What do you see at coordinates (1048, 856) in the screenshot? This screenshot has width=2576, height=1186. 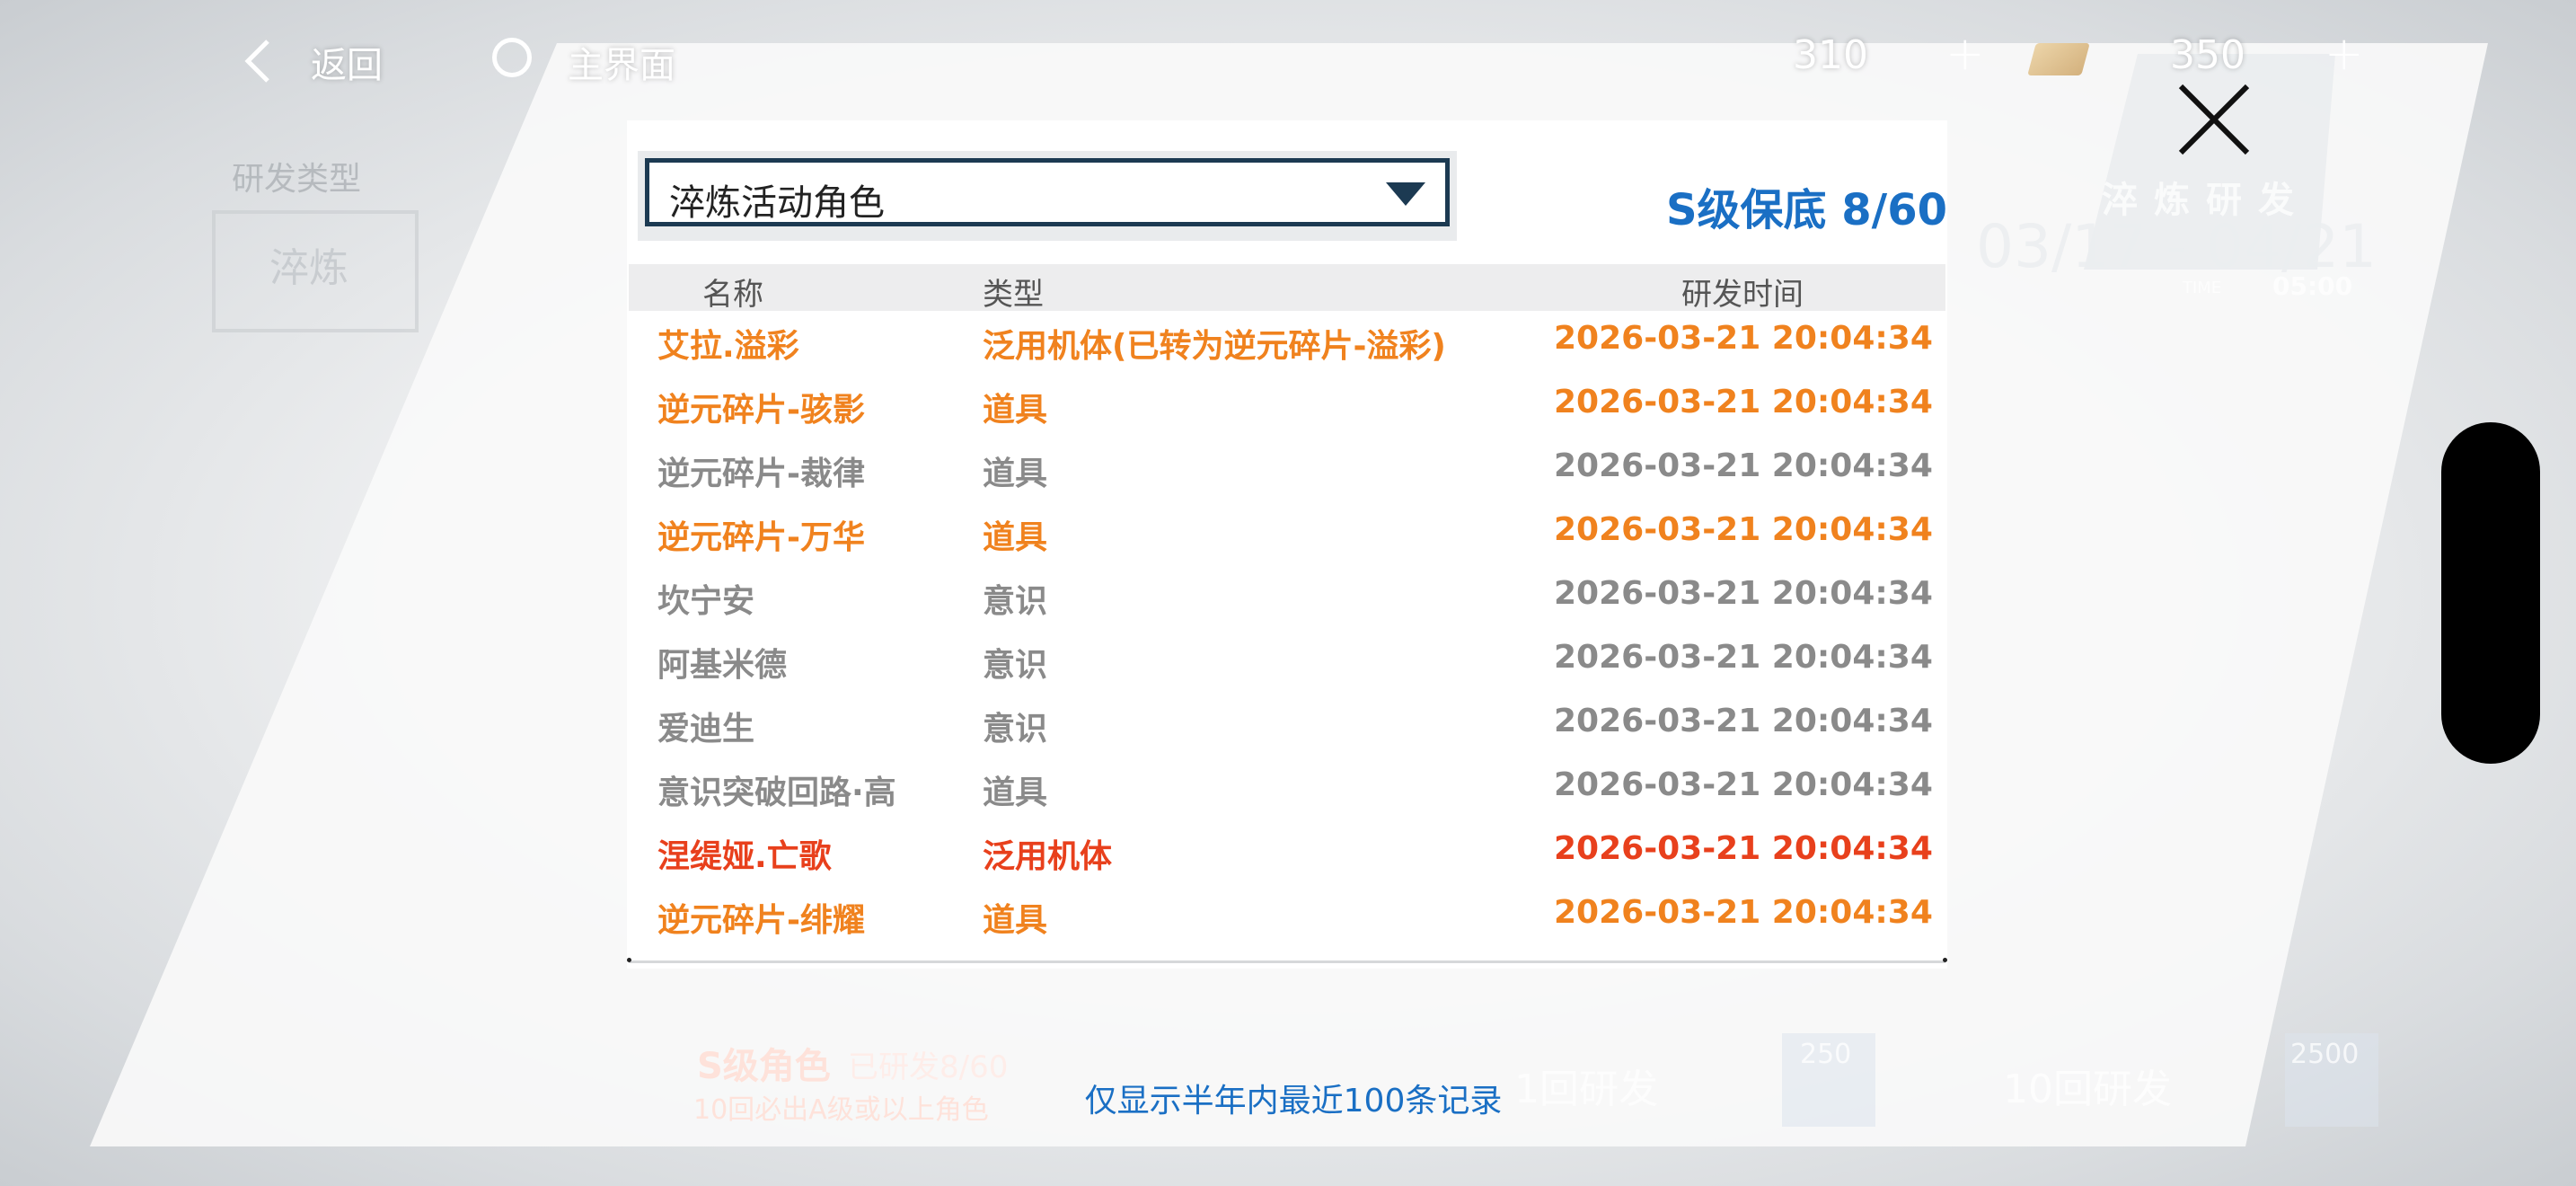 I see `record-type: 泛用机体` at bounding box center [1048, 856].